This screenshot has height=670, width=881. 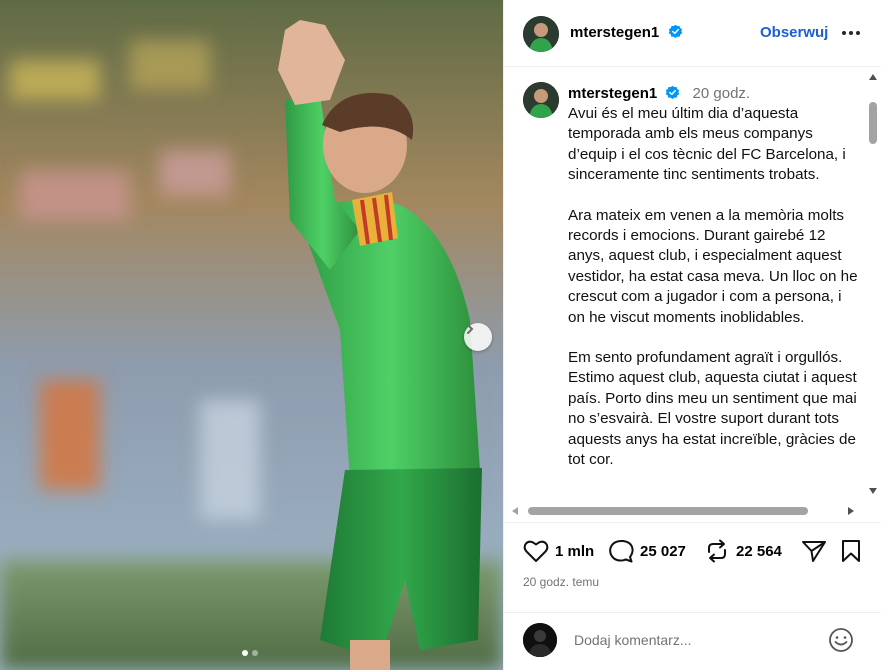 I want to click on like-button: 1 mln, so click(x=558, y=551).